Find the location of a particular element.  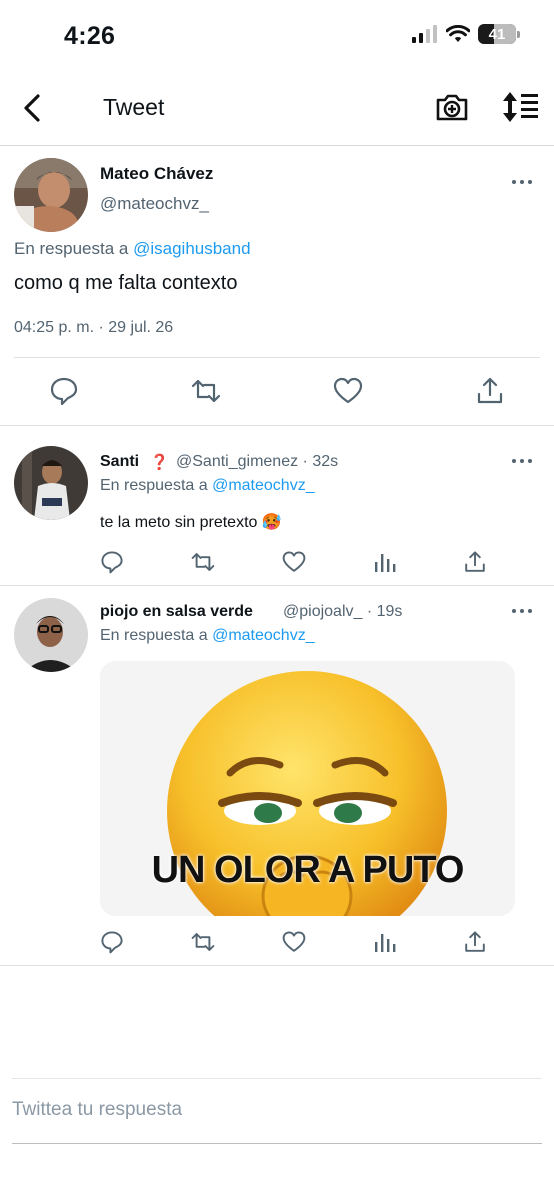

sort-icon is located at coordinates (520, 107).